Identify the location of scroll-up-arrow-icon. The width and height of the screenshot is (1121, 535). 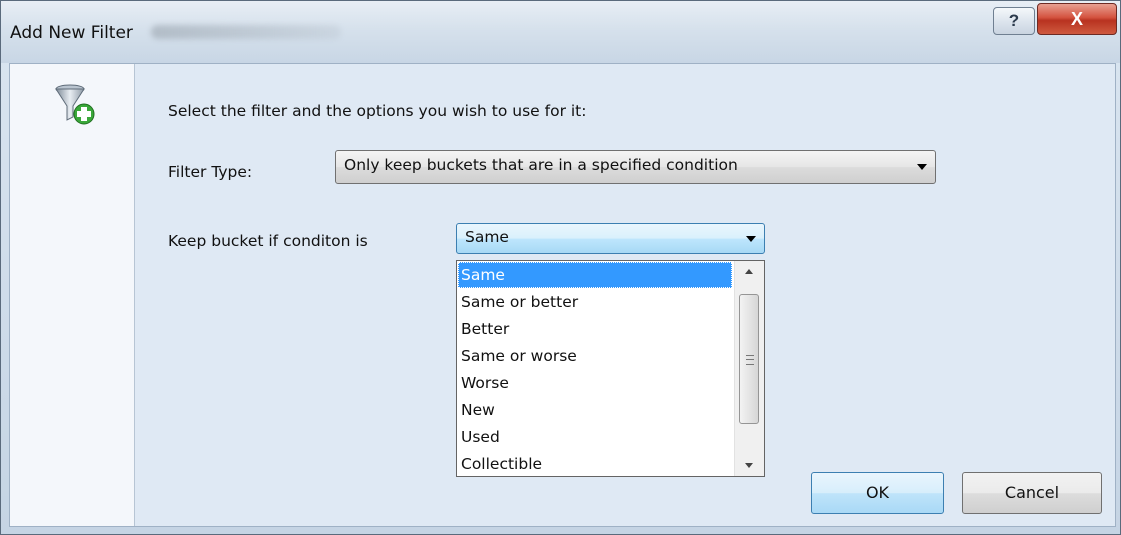
(749, 272).